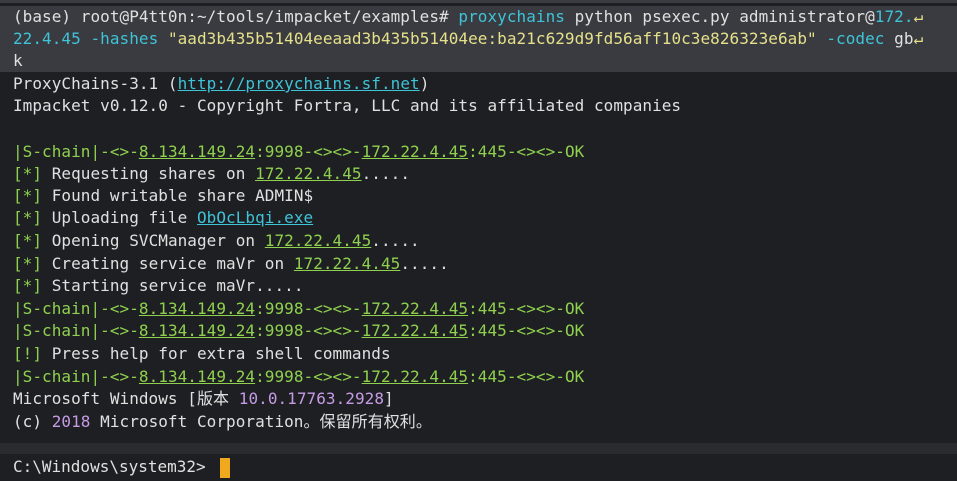 The width and height of the screenshot is (957, 481). I want to click on windows-version-number: 10.0.17763.2928, so click(311, 398).